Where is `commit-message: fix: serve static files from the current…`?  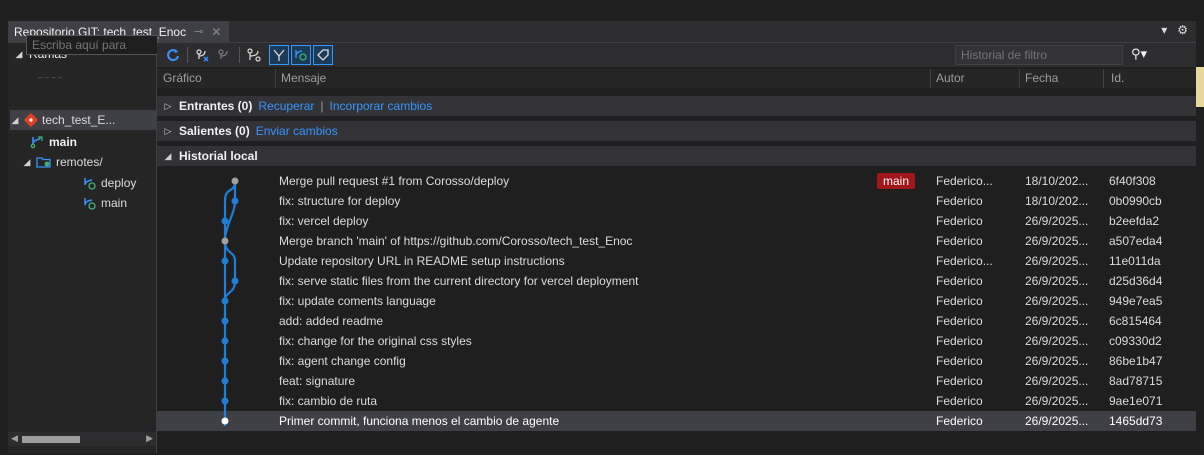 commit-message: fix: serve static files from the current… is located at coordinates (459, 281).